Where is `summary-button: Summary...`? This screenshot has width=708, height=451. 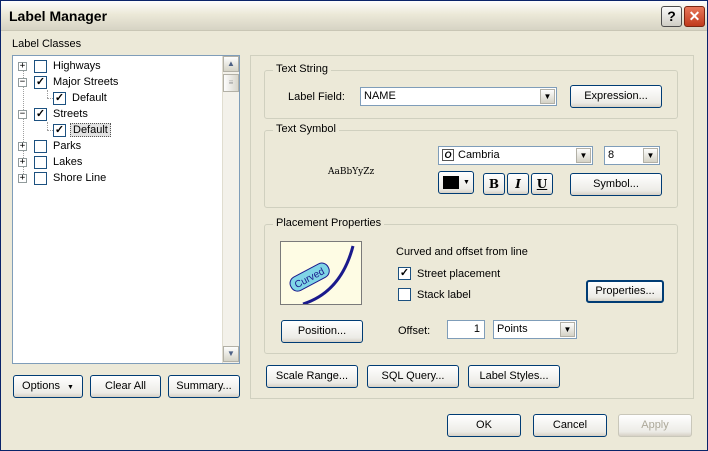
summary-button: Summary... is located at coordinates (204, 386).